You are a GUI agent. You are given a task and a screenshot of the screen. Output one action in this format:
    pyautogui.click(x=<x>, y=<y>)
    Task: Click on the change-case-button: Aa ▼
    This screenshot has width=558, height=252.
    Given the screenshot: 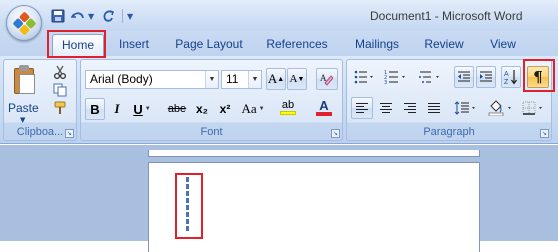 What is the action you would take?
    pyautogui.click(x=253, y=109)
    